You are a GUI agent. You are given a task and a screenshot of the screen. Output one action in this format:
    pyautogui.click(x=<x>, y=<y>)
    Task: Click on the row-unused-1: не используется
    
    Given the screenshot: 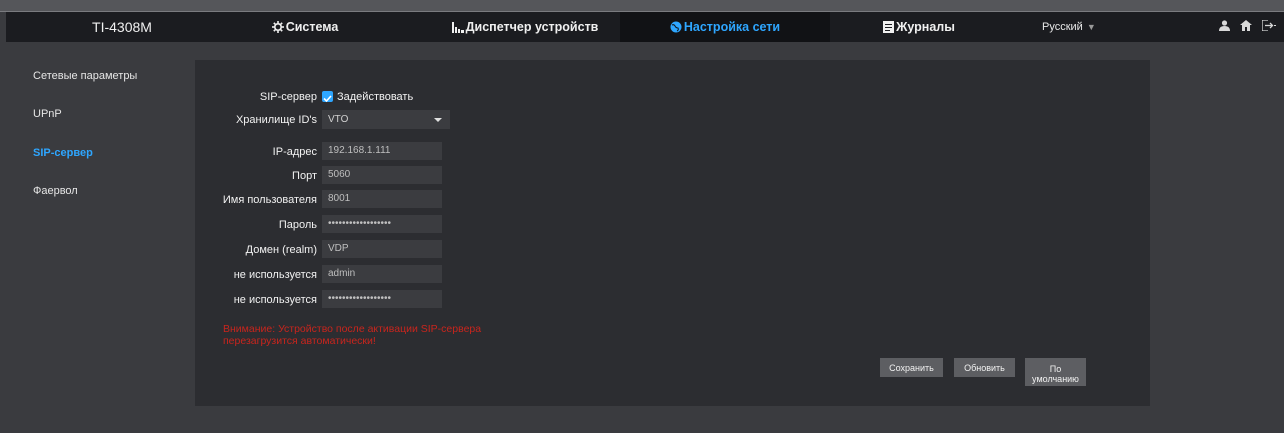 What is the action you would take?
    pyautogui.click(x=395, y=275)
    